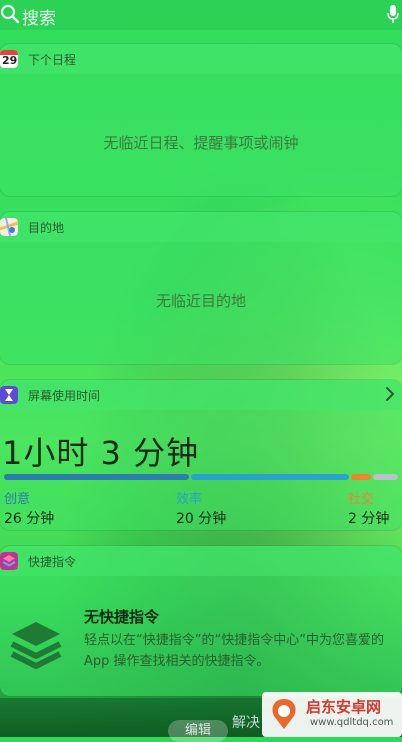 The height and width of the screenshot is (742, 402). What do you see at coordinates (189, 499) in the screenshot?
I see `category-label-productivity: 效率` at bounding box center [189, 499].